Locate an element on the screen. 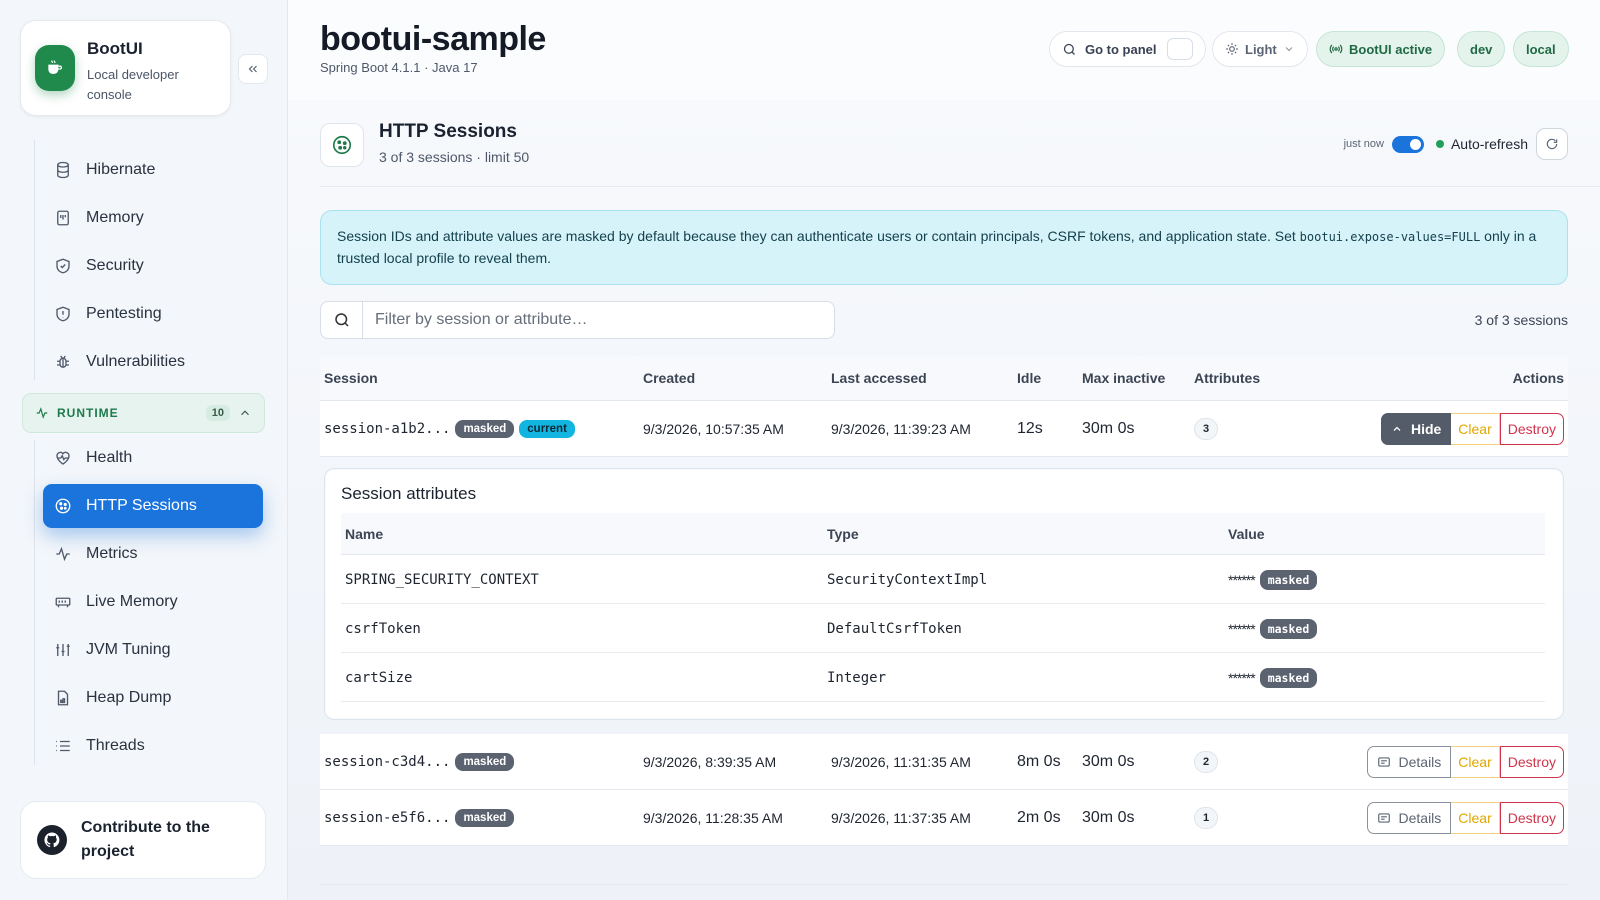 Image resolution: width=1600 pixels, height=900 pixels. attributes-header: Name Type Value is located at coordinates (943, 534).